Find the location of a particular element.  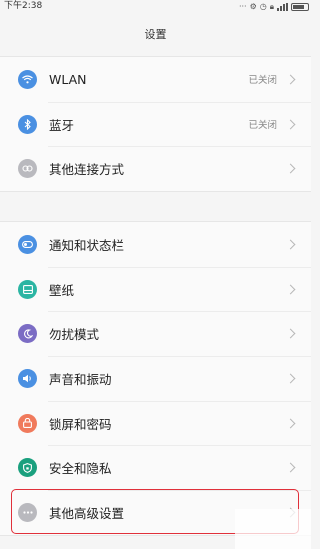

status-icons: ··· ⚙ ◷ 🔒︎ is located at coordinates (274, 7).